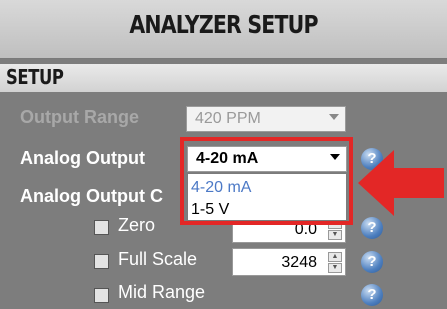 The width and height of the screenshot is (447, 309). What do you see at coordinates (334, 117) in the screenshot?
I see `chevron-down-icon` at bounding box center [334, 117].